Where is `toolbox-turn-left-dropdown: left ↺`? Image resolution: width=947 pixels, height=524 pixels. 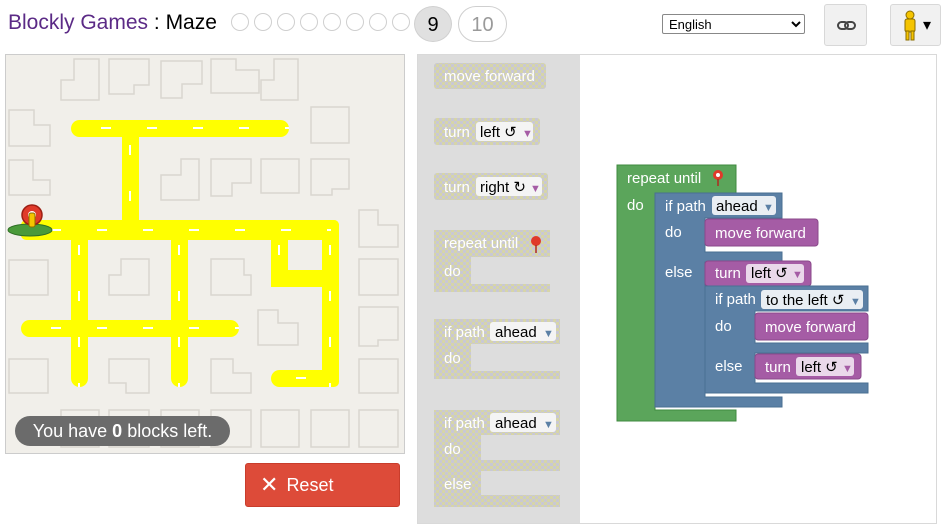 toolbox-turn-left-dropdown: left ↺ is located at coordinates (498, 132).